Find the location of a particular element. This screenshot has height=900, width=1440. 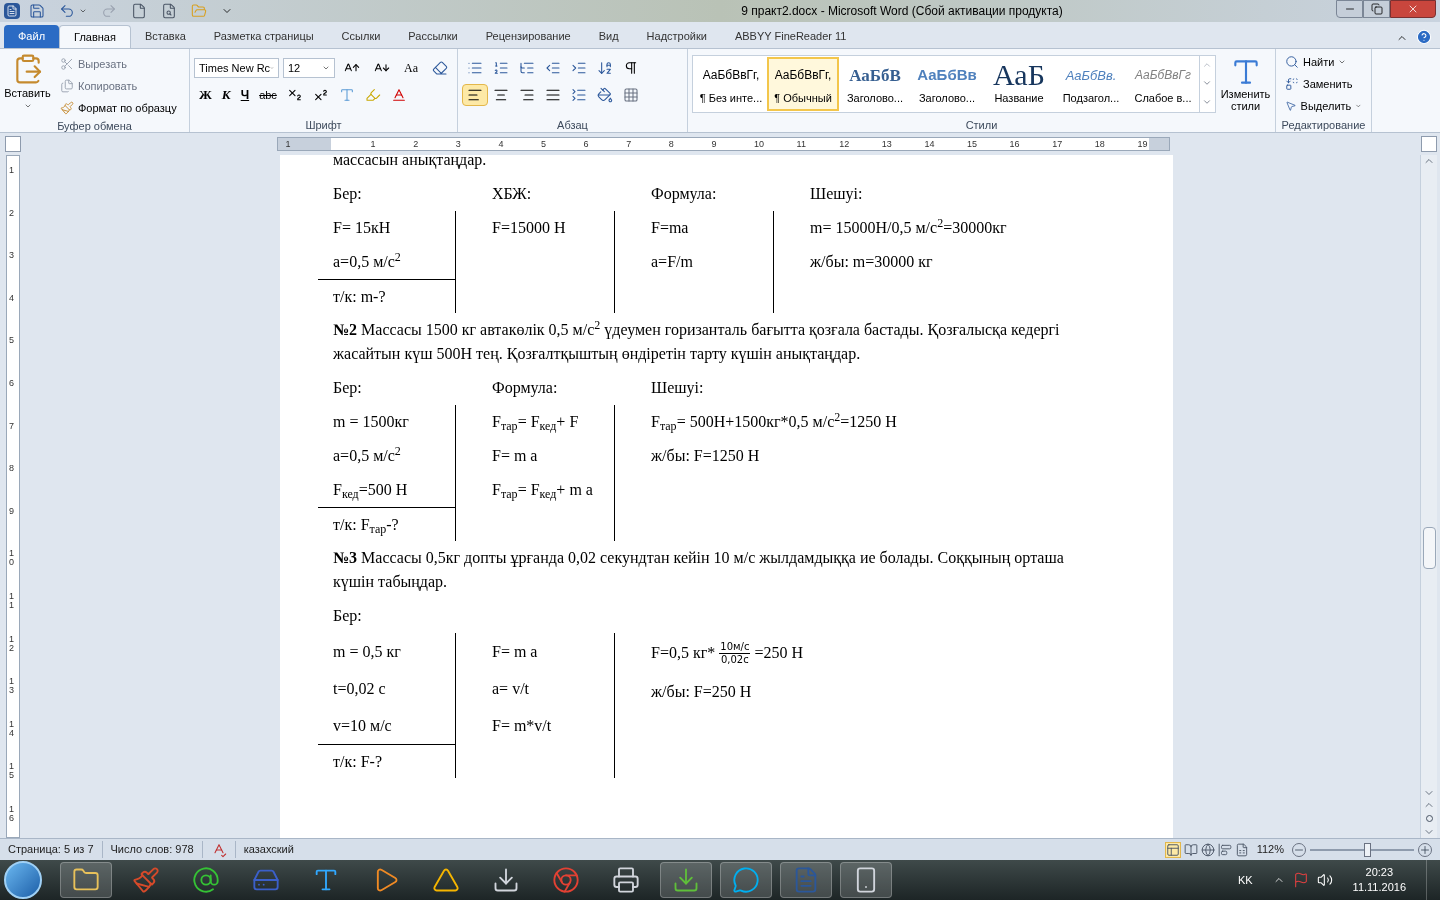

ribbon-tab: Вид is located at coordinates (608, 36).